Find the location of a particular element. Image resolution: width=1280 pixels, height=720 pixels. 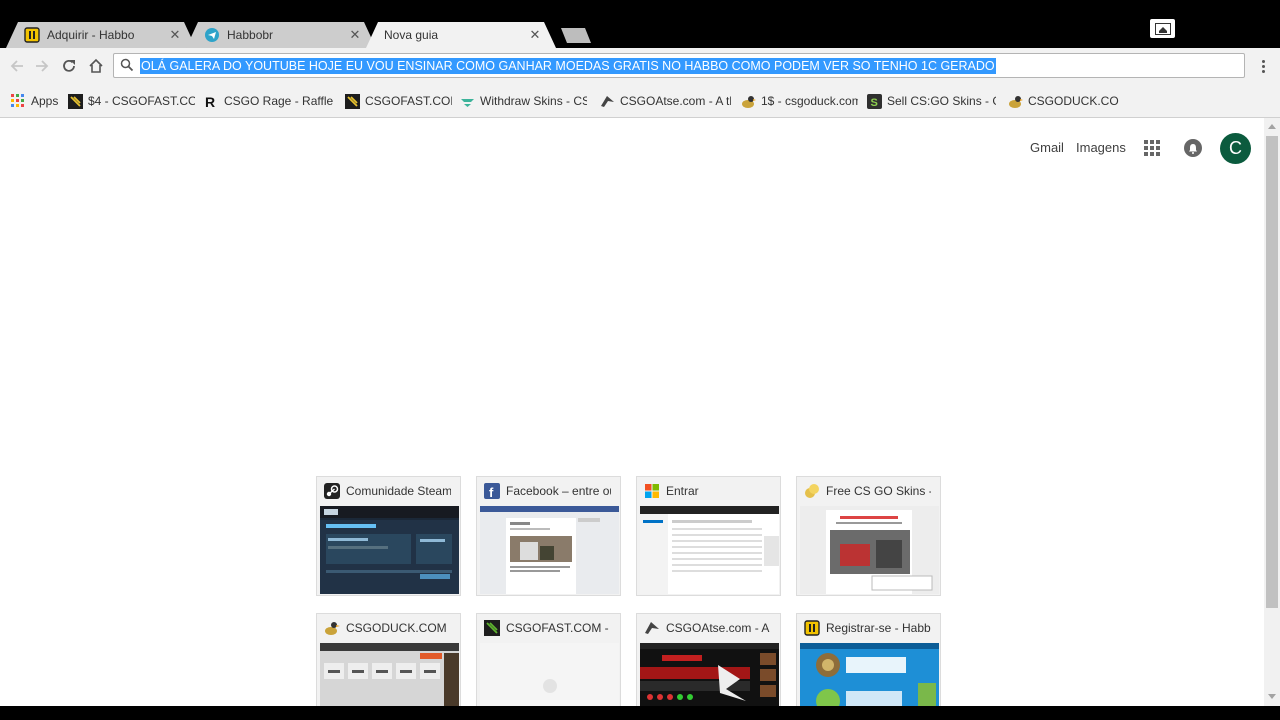

tile-title: Registrar-se - Habbo is located at coordinates (878, 628).